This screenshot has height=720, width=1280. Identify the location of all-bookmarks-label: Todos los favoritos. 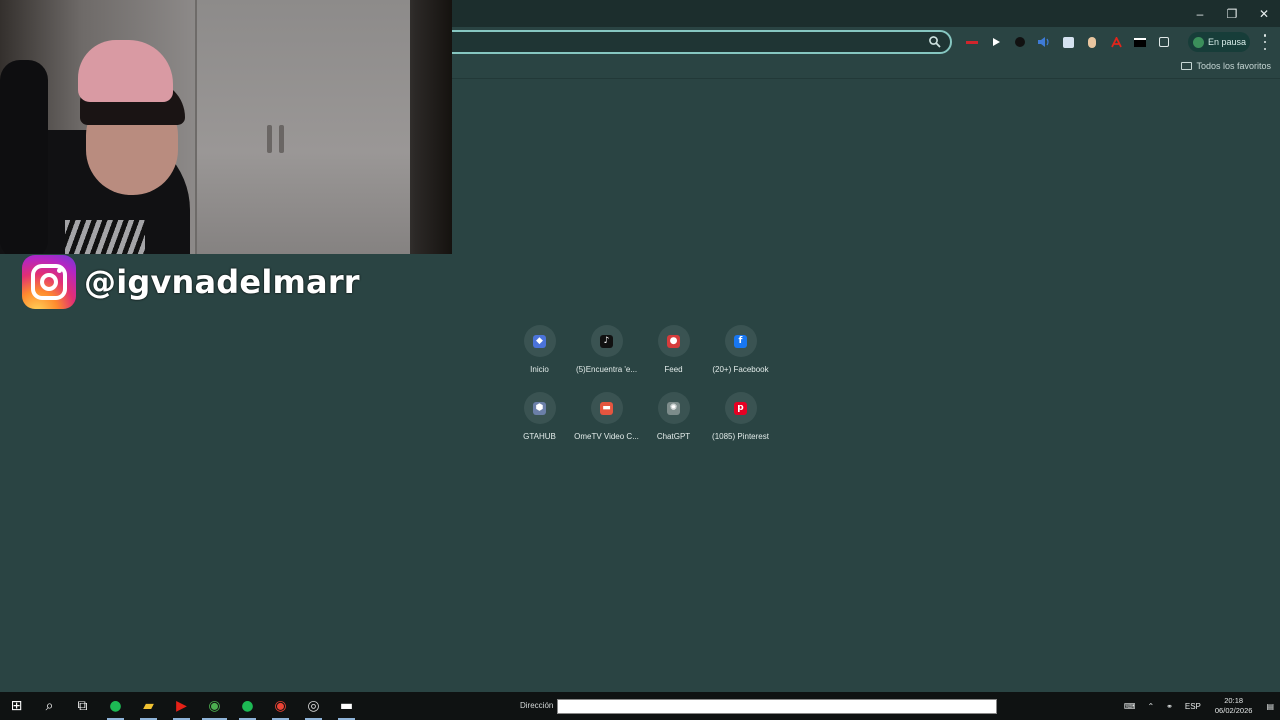
(1233, 66).